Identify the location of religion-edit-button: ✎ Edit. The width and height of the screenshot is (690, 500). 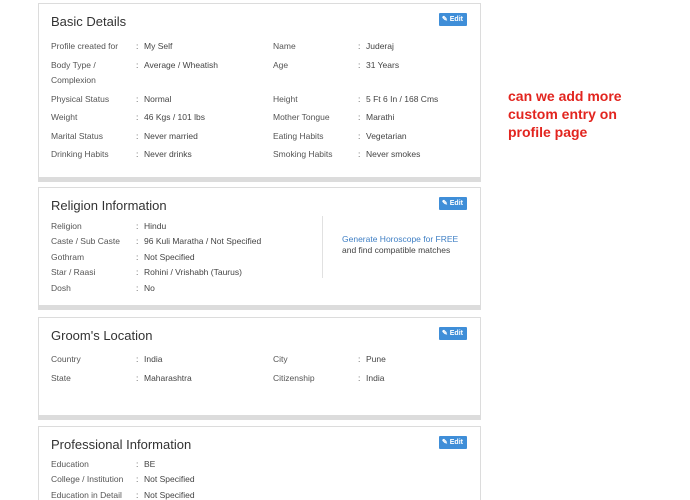
(452, 203).